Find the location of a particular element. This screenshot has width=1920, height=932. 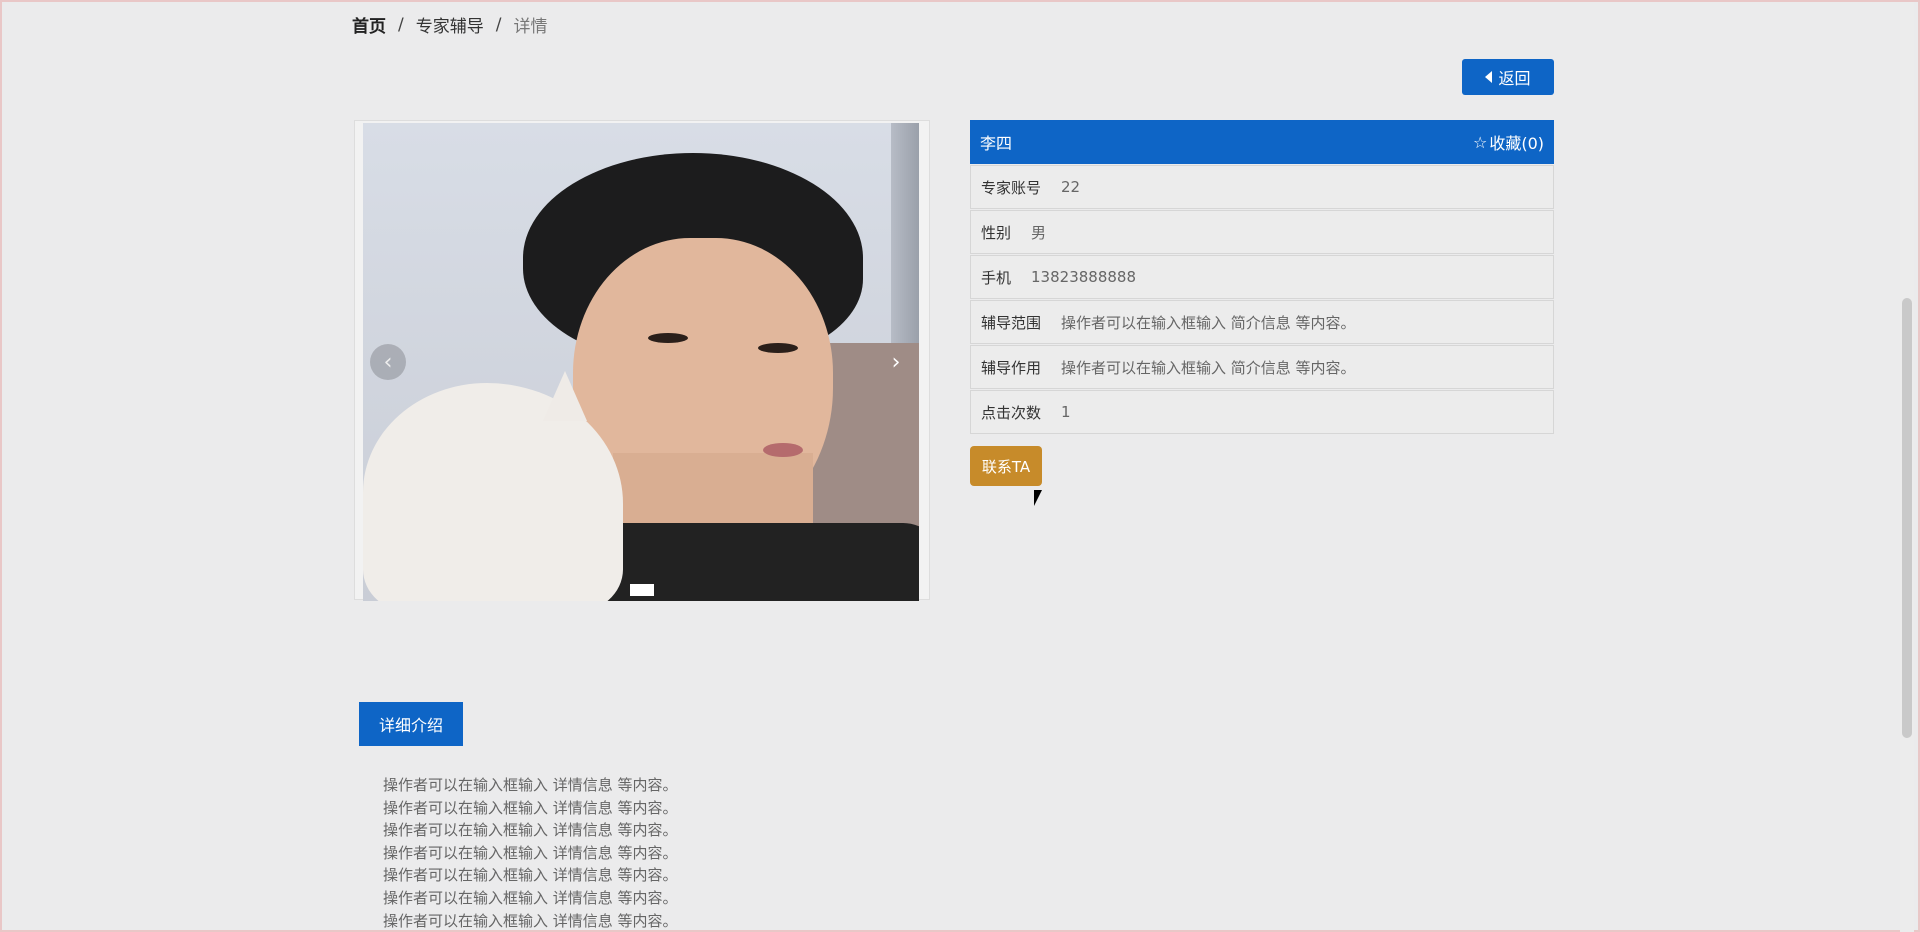

info-row-clicks: 点击次数 1 is located at coordinates (1262, 412).